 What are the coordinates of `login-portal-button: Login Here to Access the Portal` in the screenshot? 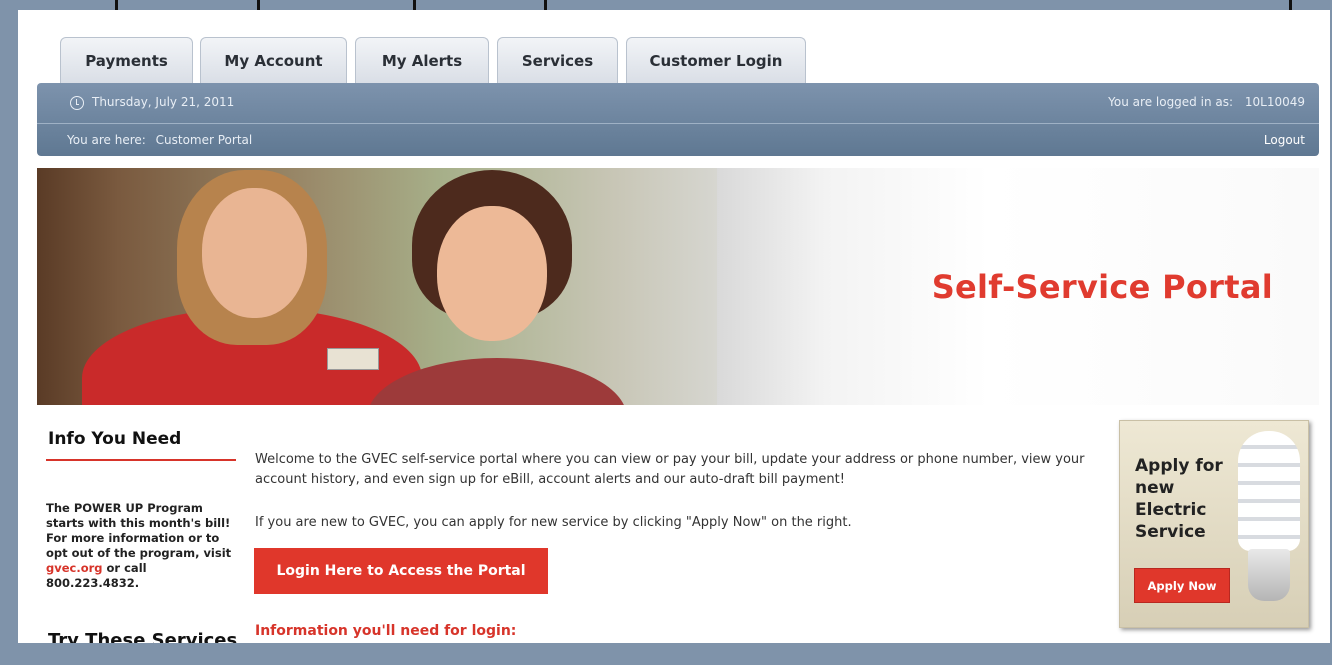 It's located at (401, 571).